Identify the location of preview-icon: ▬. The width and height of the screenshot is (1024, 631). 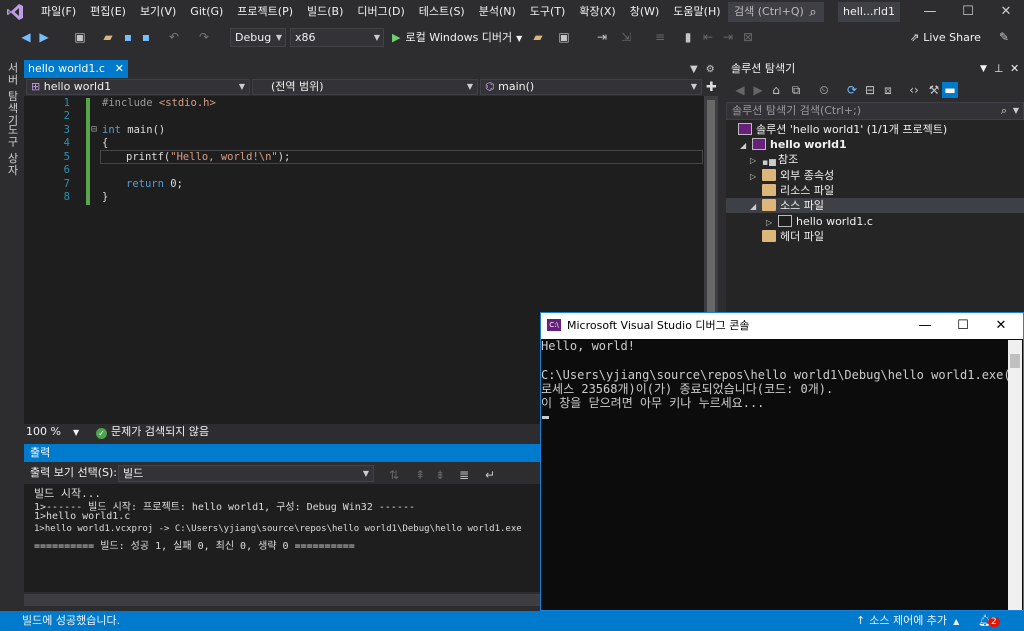
(950, 90).